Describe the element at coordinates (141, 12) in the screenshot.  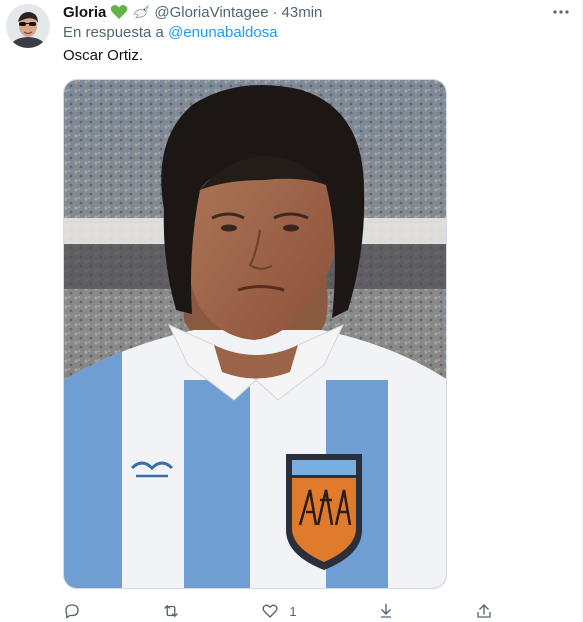
I see `dove-icon` at that location.